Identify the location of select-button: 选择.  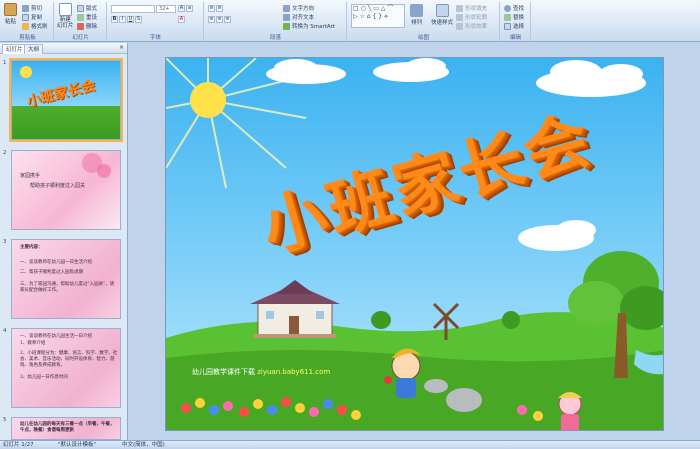
(514, 26).